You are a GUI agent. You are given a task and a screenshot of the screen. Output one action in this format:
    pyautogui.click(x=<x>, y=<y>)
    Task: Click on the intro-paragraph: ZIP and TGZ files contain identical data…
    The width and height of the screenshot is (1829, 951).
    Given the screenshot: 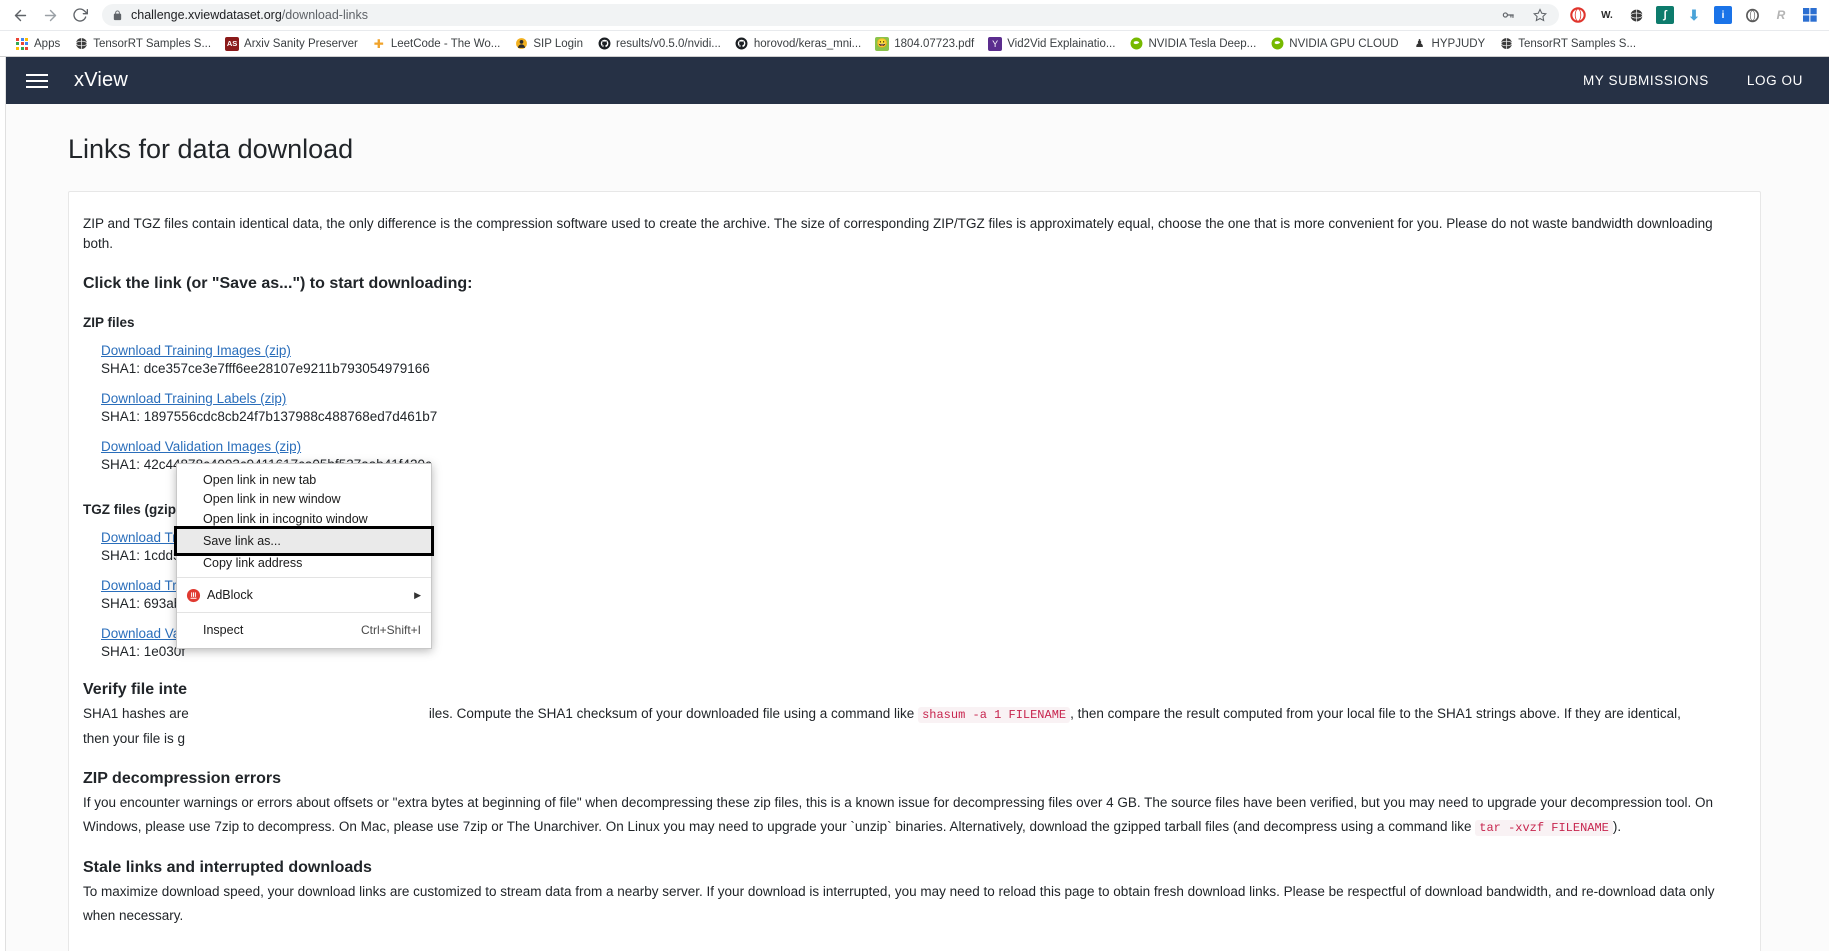 What is the action you would take?
    pyautogui.click(x=898, y=233)
    